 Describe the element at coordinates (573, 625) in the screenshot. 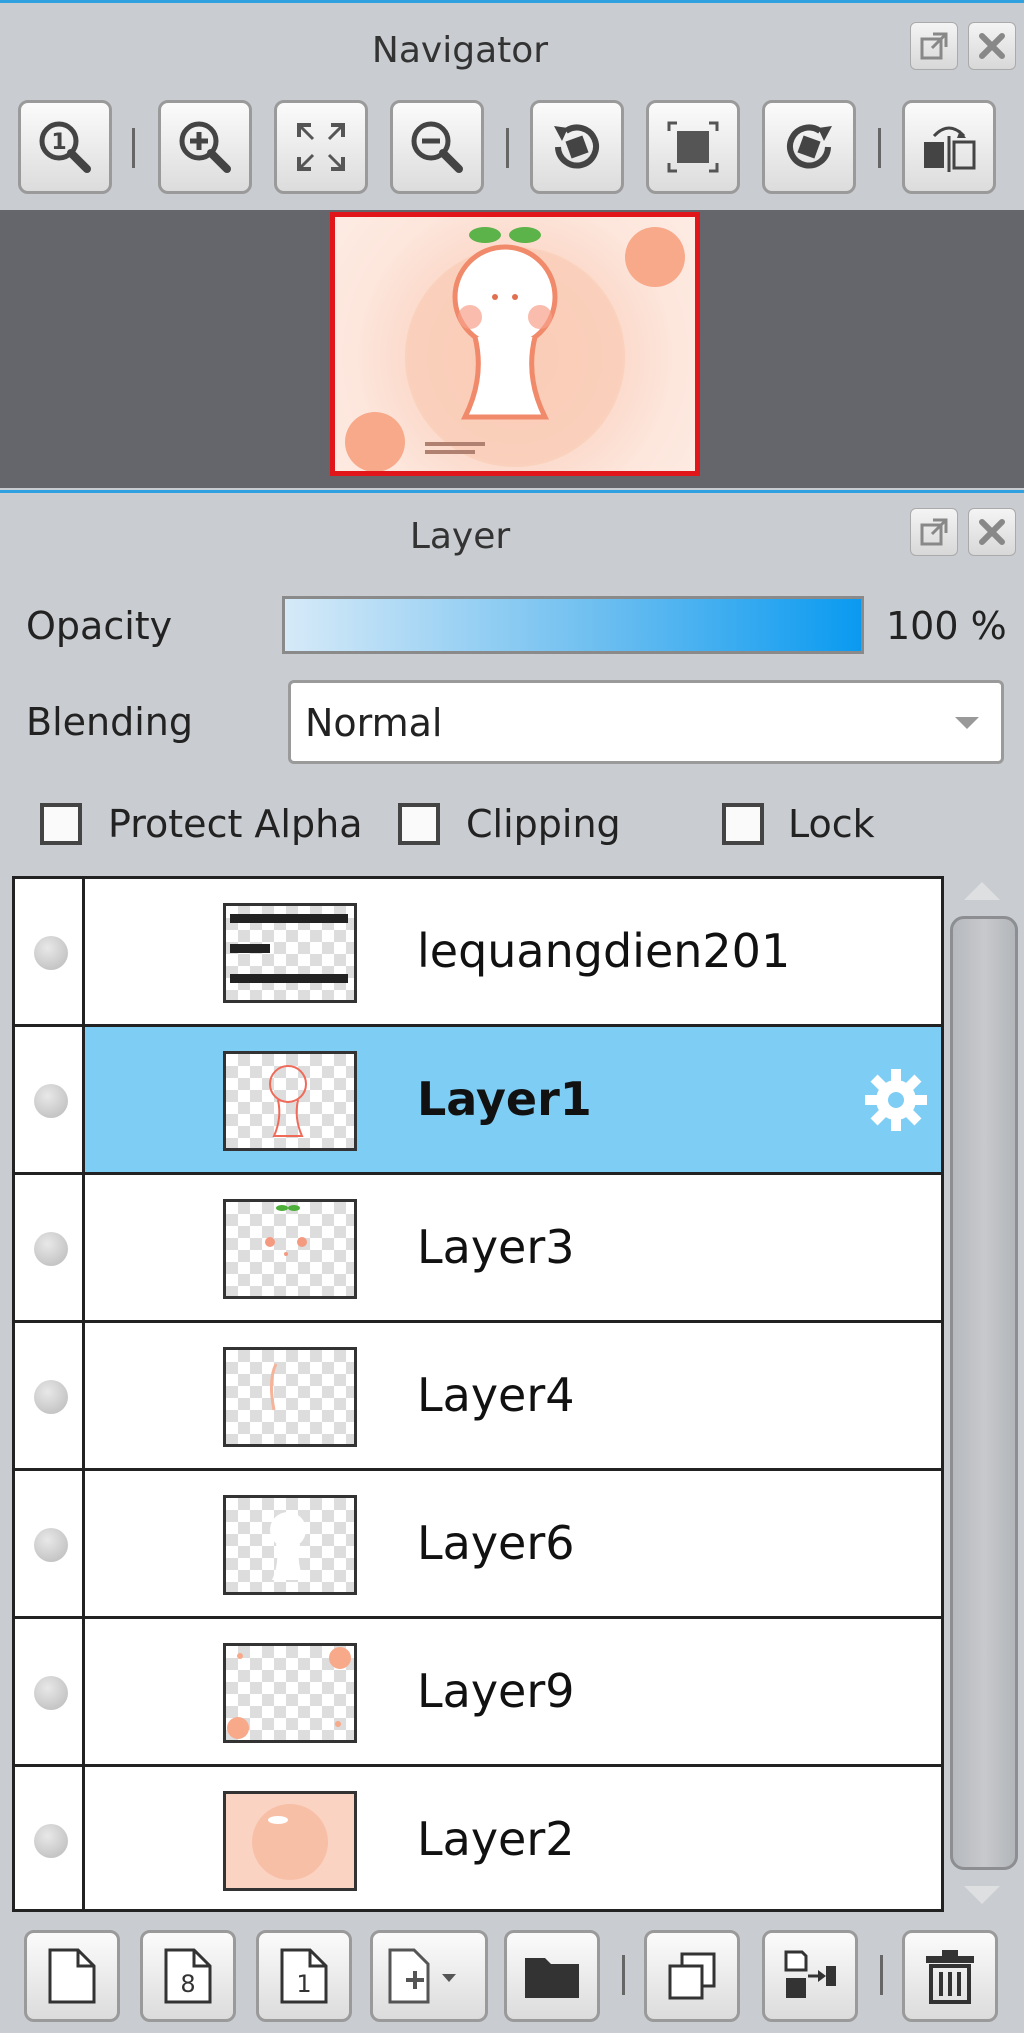

I see `opacity-slider` at that location.